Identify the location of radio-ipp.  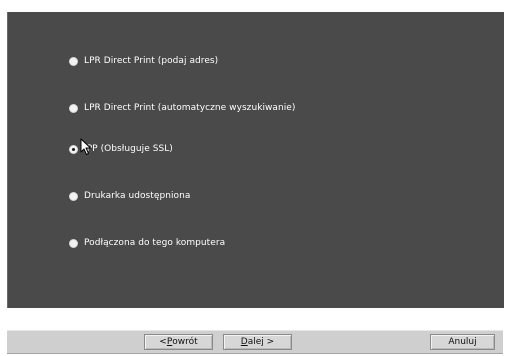
(73, 149).